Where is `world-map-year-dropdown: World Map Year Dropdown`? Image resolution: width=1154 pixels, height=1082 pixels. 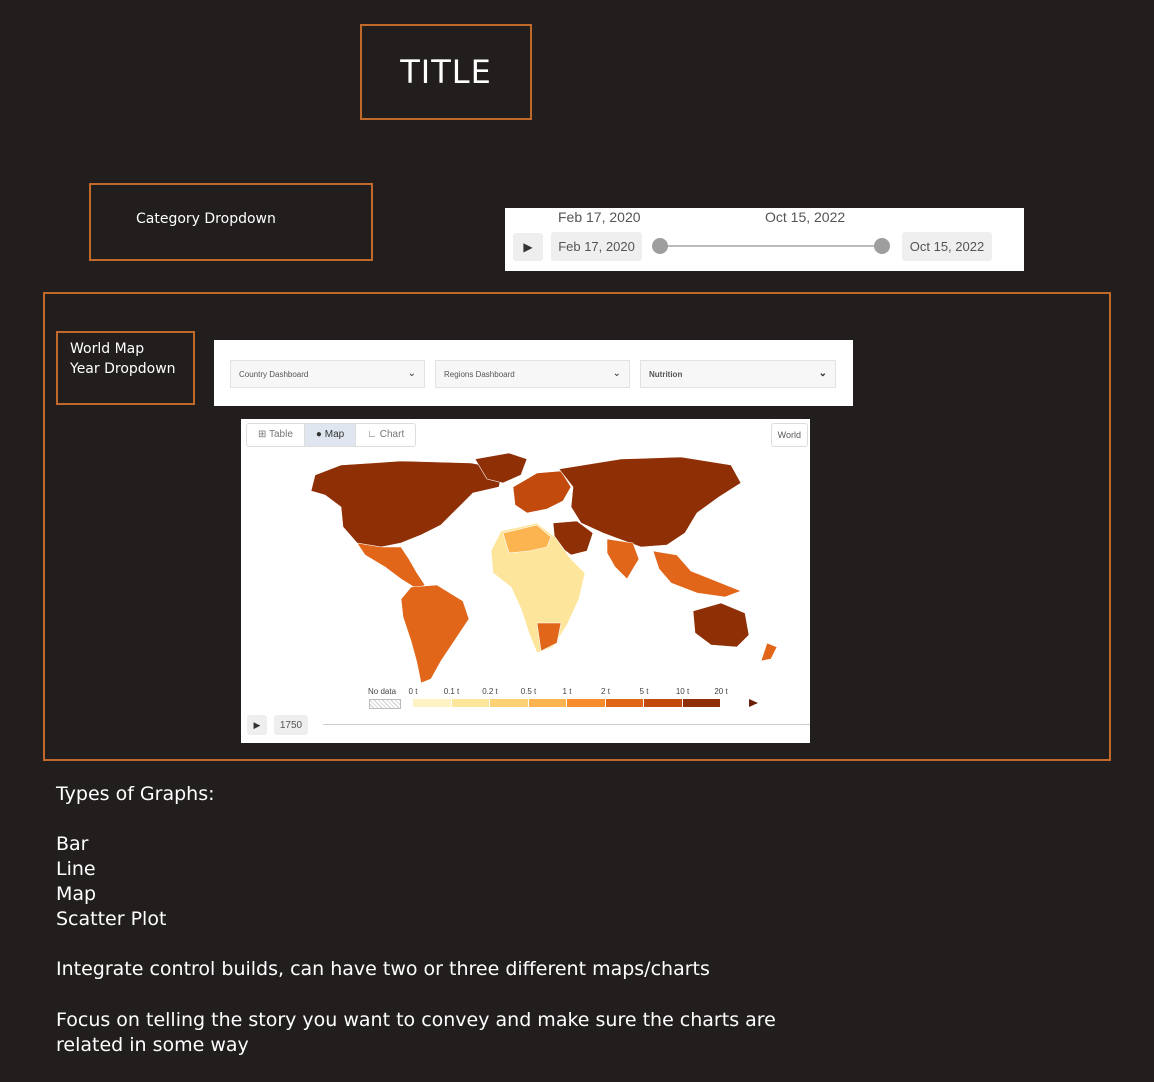 world-map-year-dropdown: World Map Year Dropdown is located at coordinates (125, 368).